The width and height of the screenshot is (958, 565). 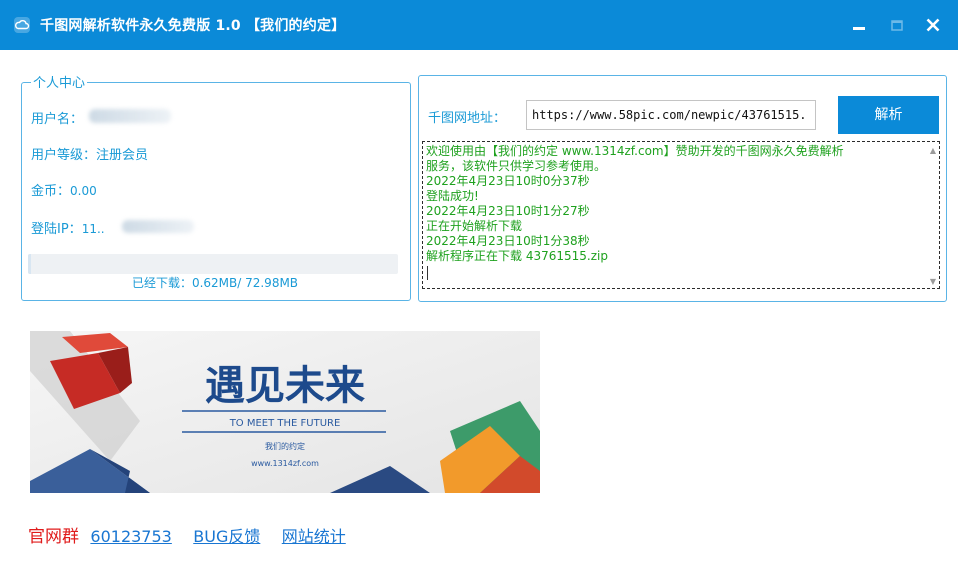 What do you see at coordinates (859, 28) in the screenshot?
I see `minimize-icon` at bounding box center [859, 28].